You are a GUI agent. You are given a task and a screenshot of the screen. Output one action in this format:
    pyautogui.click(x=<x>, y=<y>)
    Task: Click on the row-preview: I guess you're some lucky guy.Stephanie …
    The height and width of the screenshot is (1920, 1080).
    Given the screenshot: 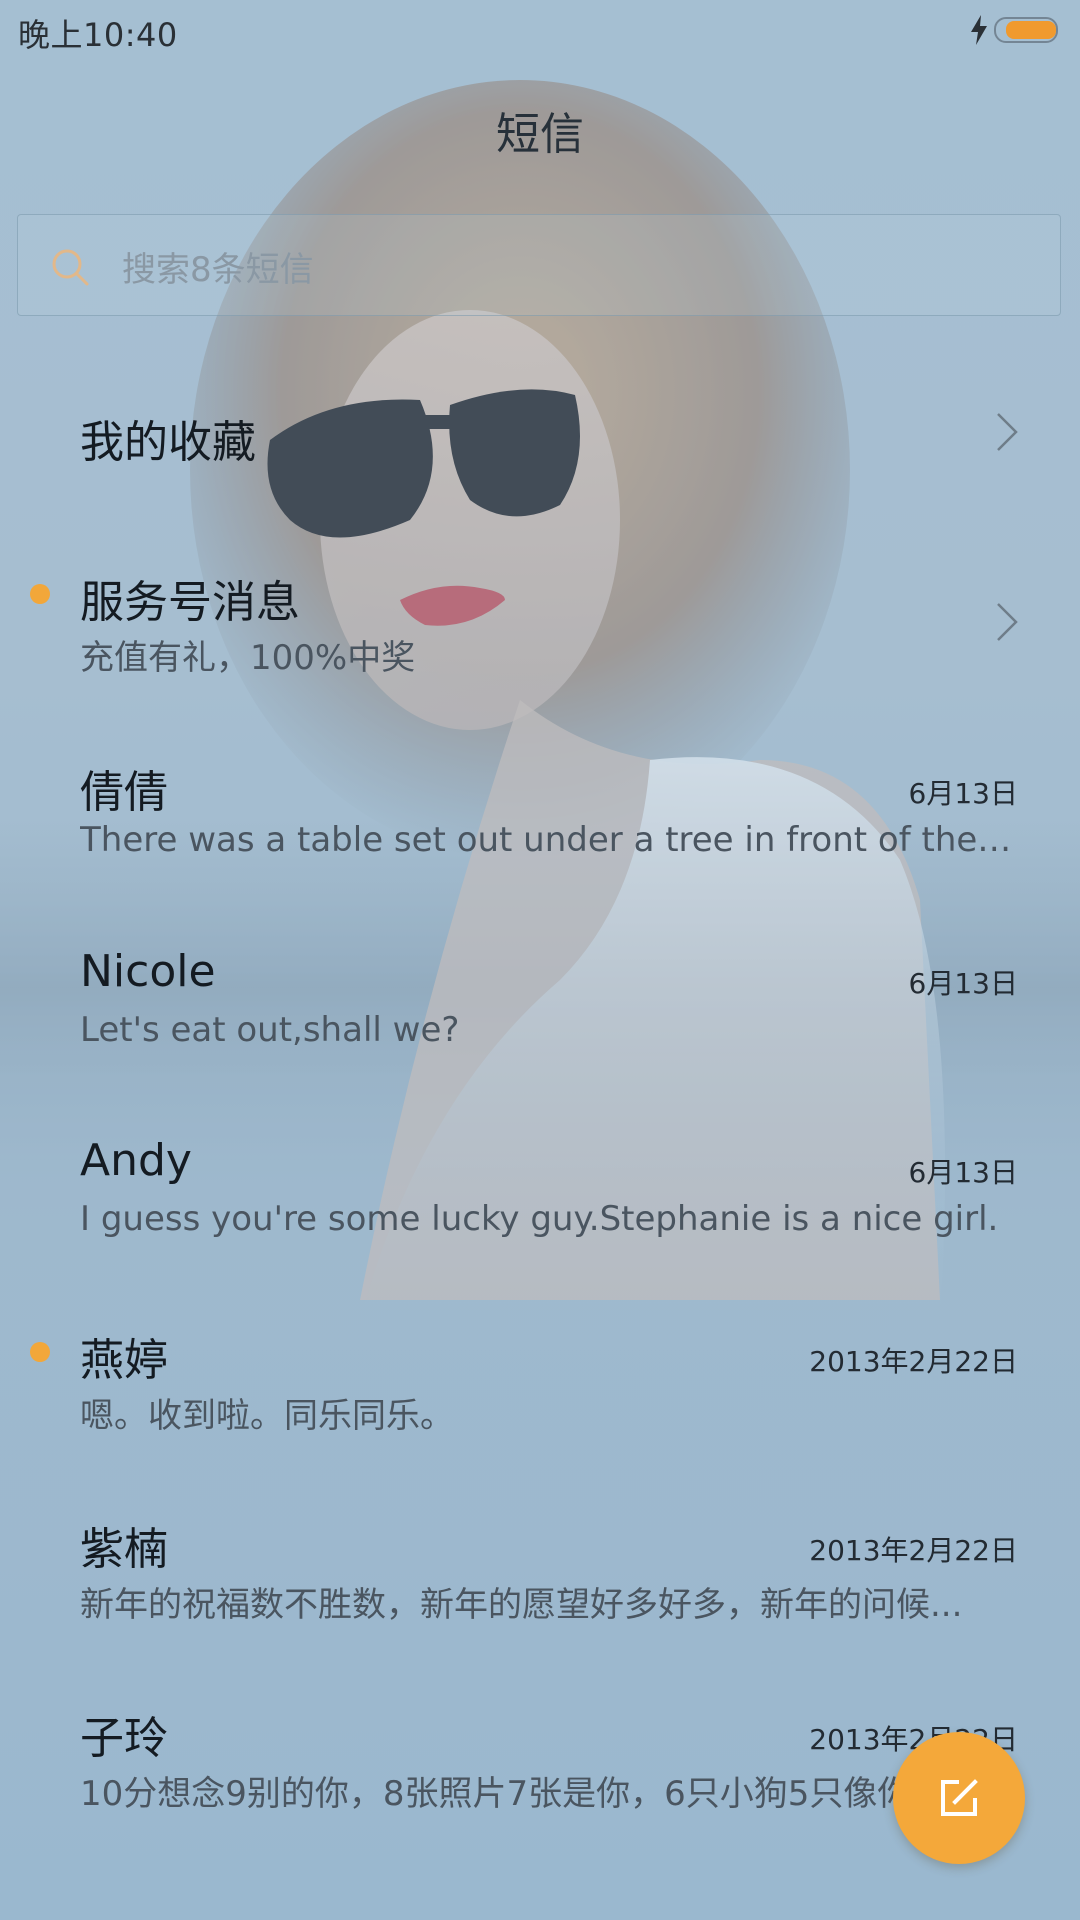 What is the action you would take?
    pyautogui.click(x=539, y=1219)
    